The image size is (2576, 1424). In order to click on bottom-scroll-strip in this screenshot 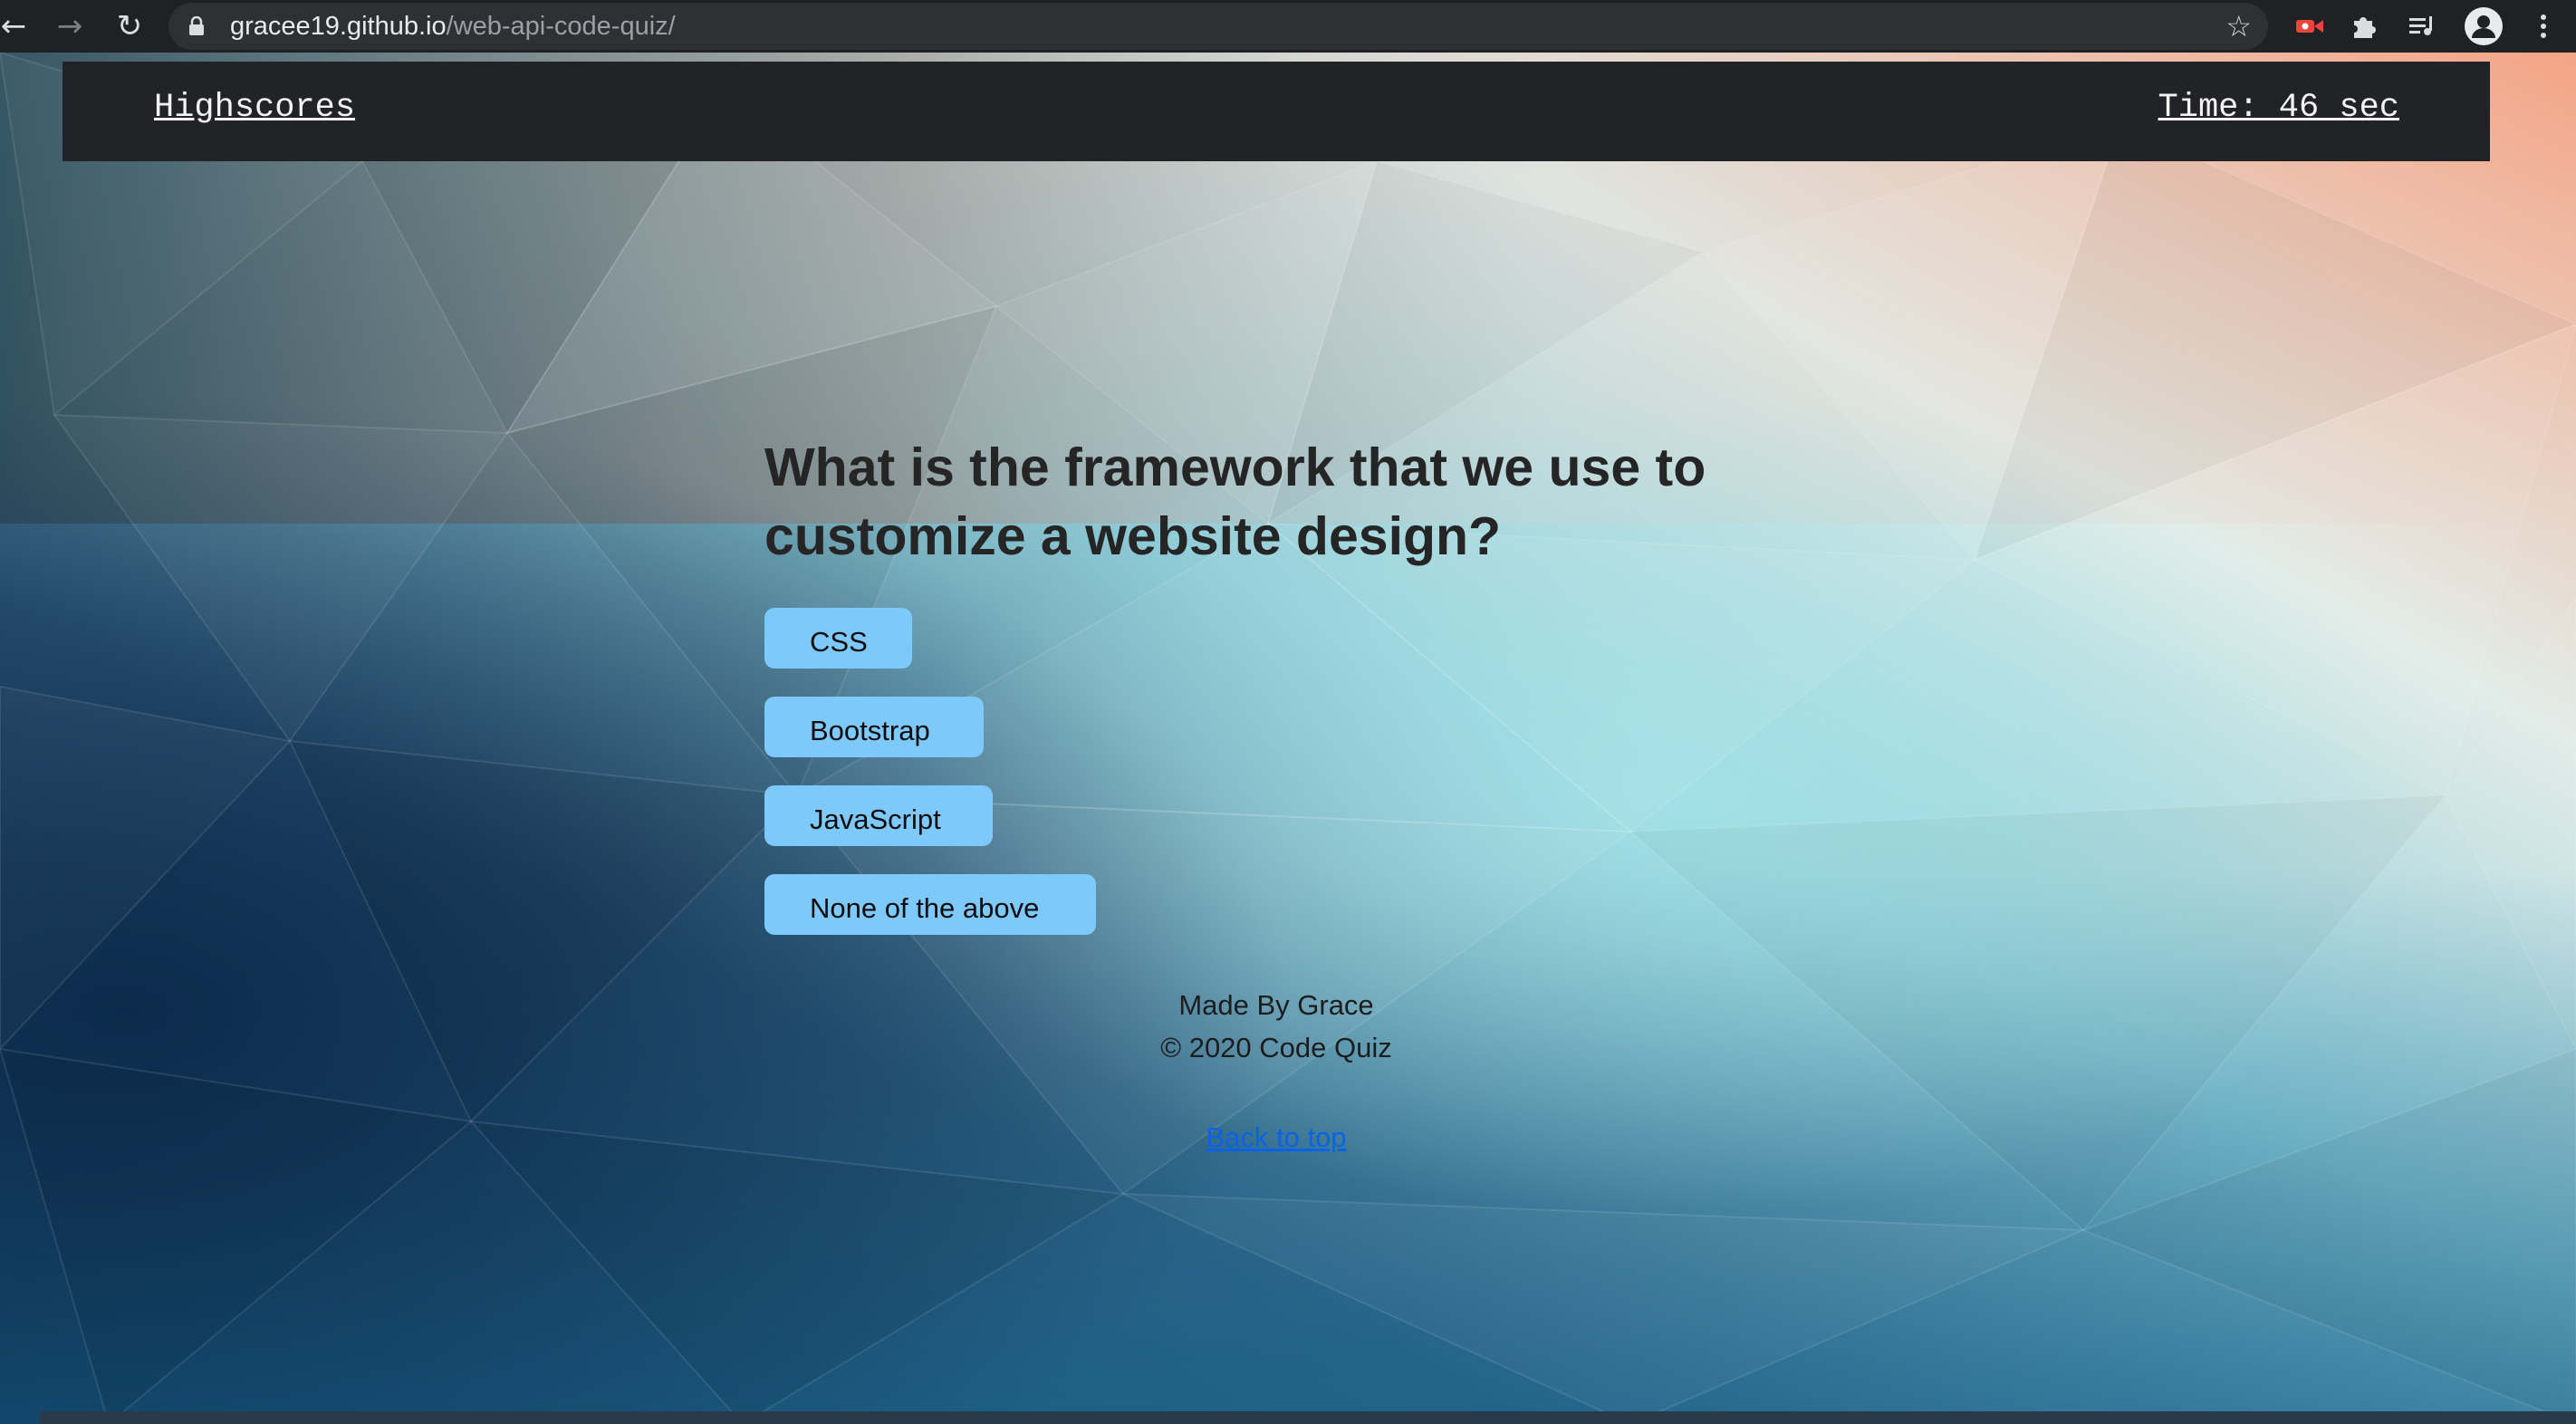, I will do `click(1308, 1418)`.